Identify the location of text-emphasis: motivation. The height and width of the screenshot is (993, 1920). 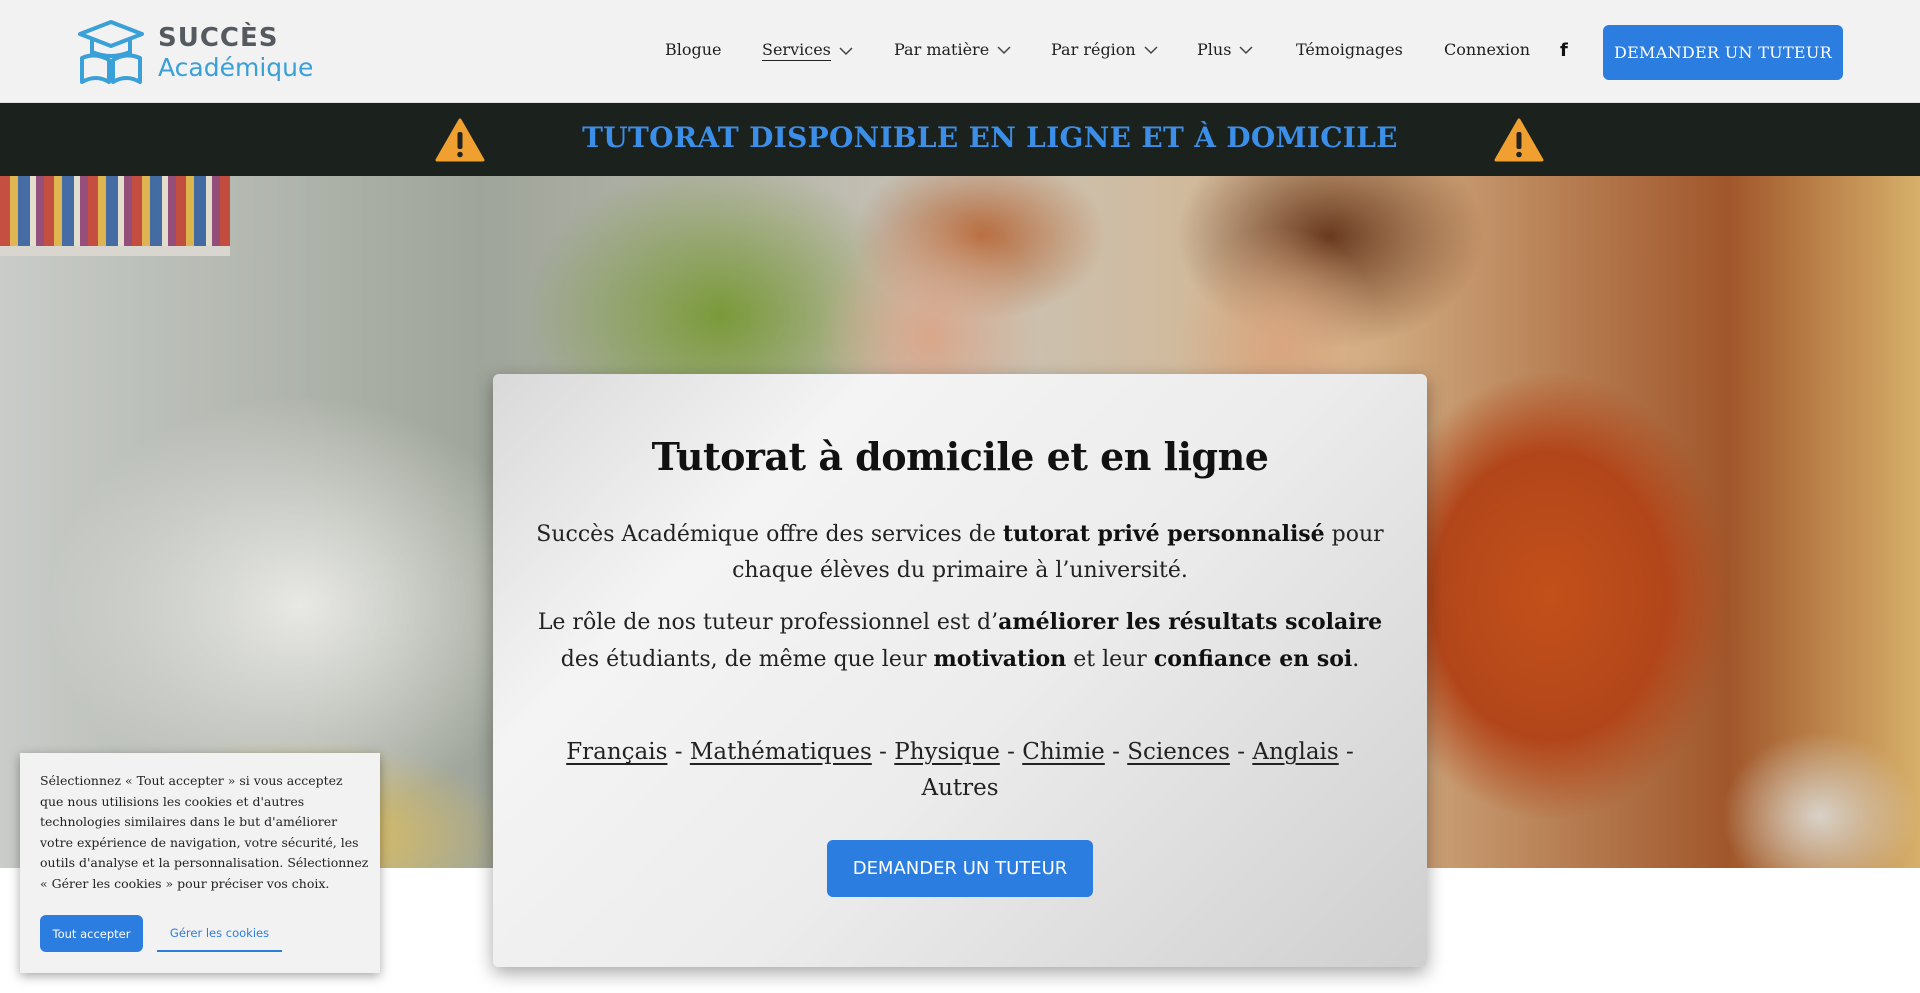
(1000, 659).